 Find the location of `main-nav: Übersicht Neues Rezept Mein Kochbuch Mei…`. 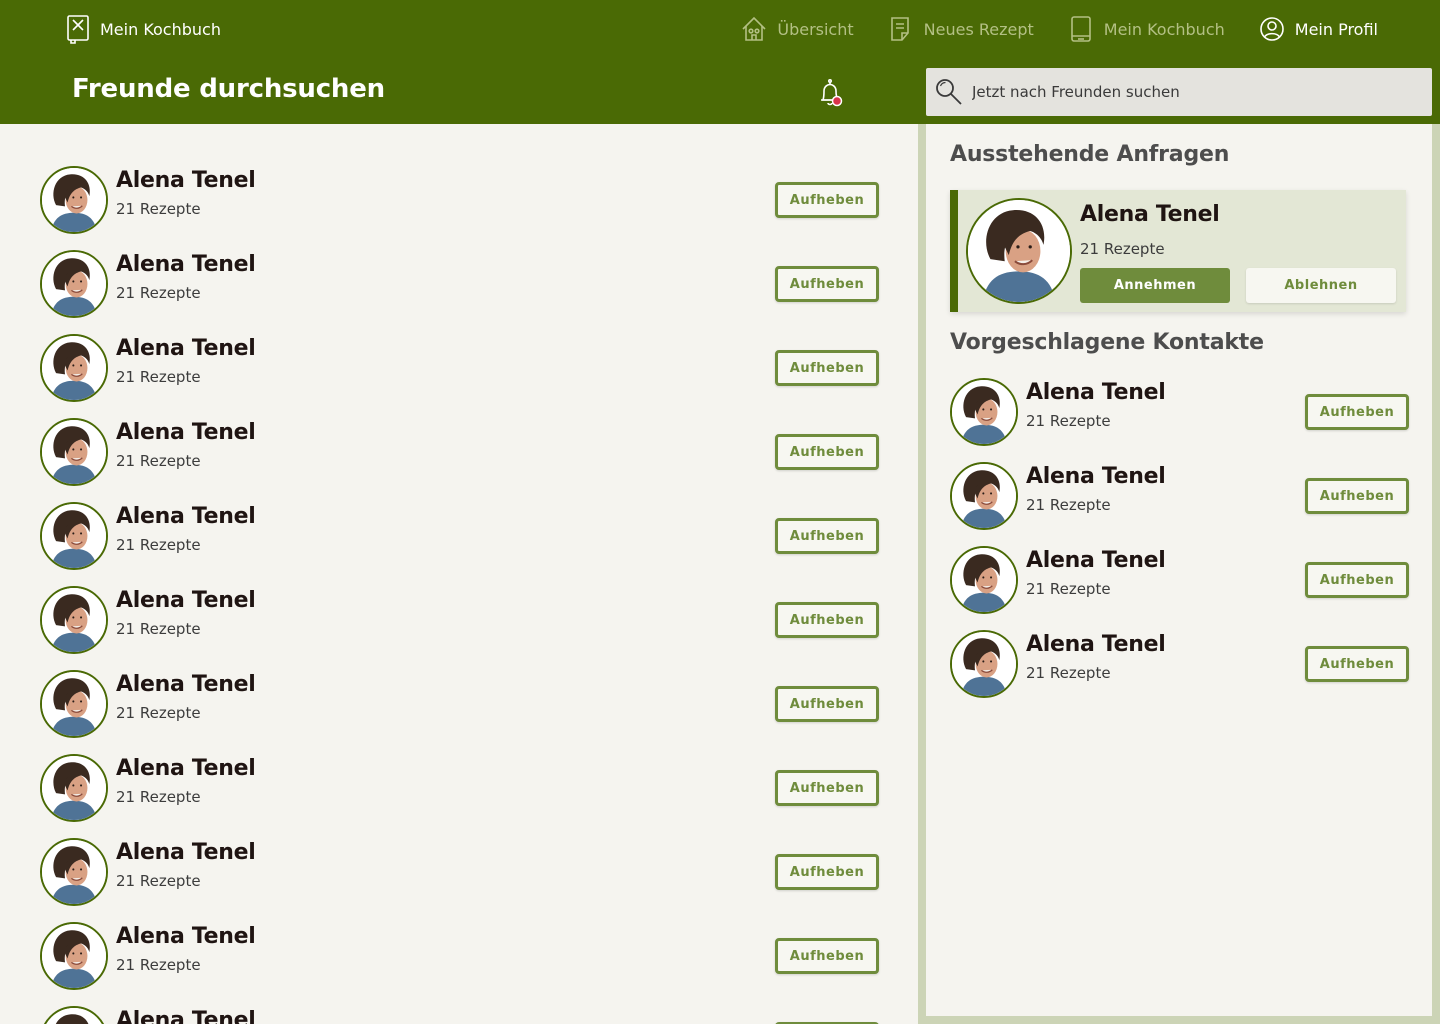

main-nav: Übersicht Neues Rezept Mein Kochbuch Mei… is located at coordinates (1059, 29).